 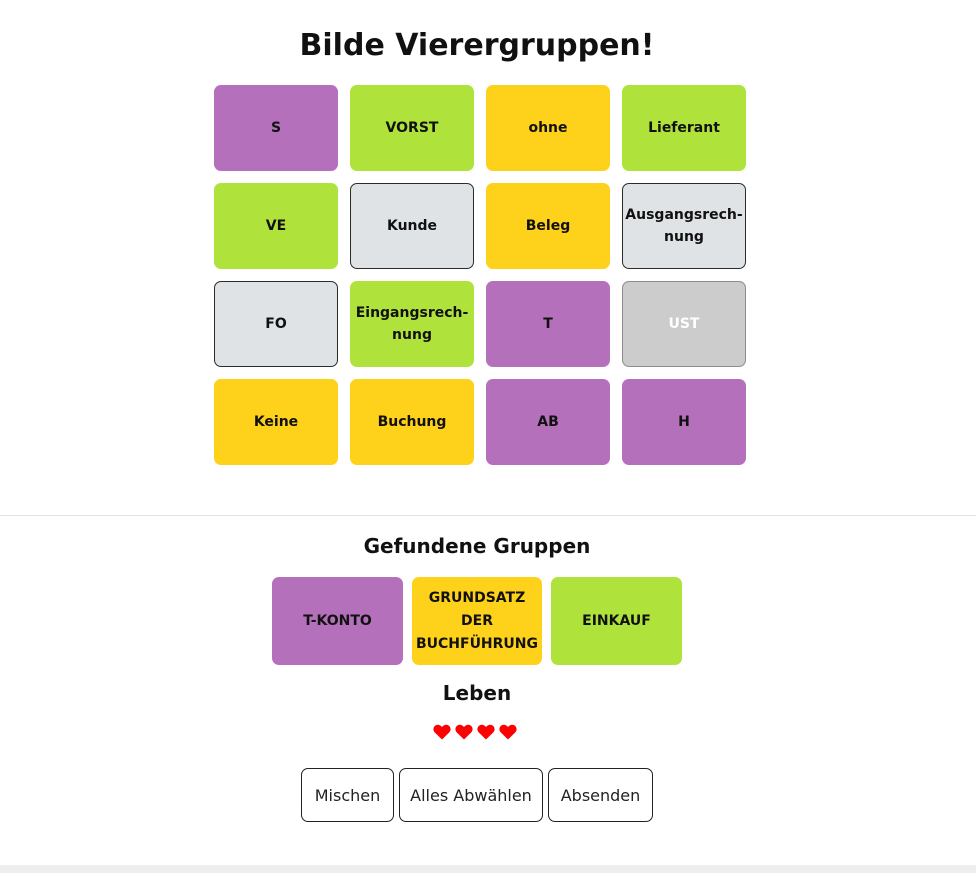 What do you see at coordinates (548, 422) in the screenshot?
I see `word-tile: AB` at bounding box center [548, 422].